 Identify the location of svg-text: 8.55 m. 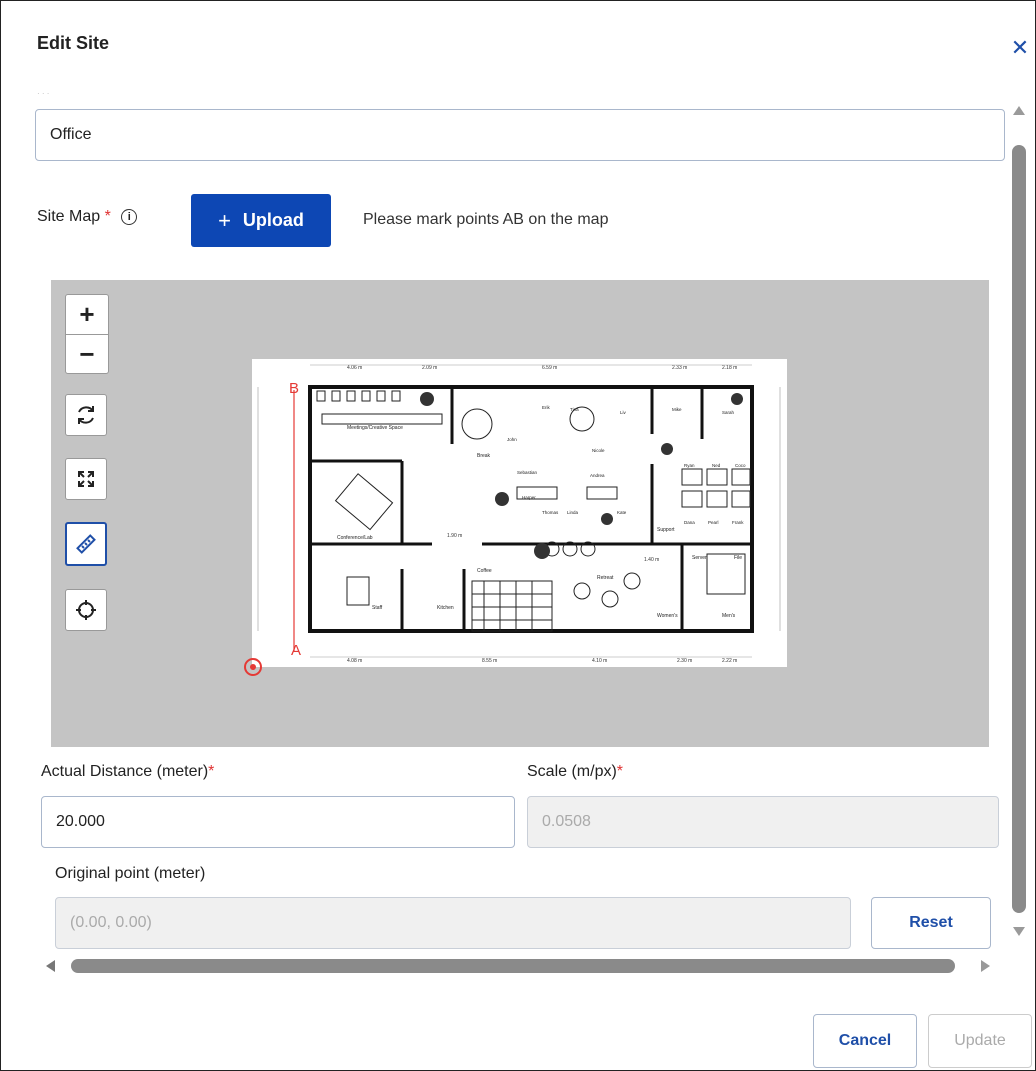
(489, 661).